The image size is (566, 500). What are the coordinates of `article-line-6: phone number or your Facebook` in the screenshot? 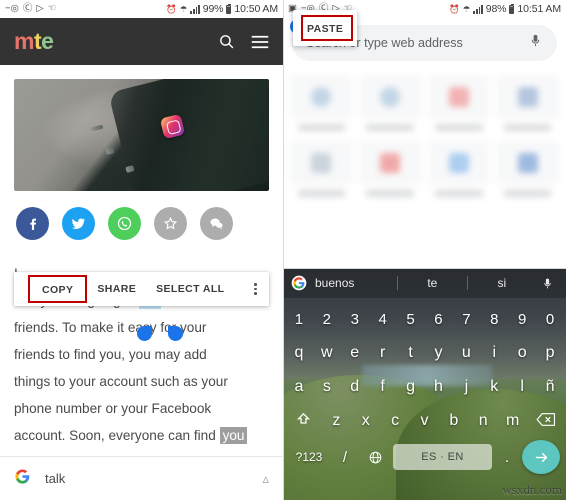 It's located at (113, 408).